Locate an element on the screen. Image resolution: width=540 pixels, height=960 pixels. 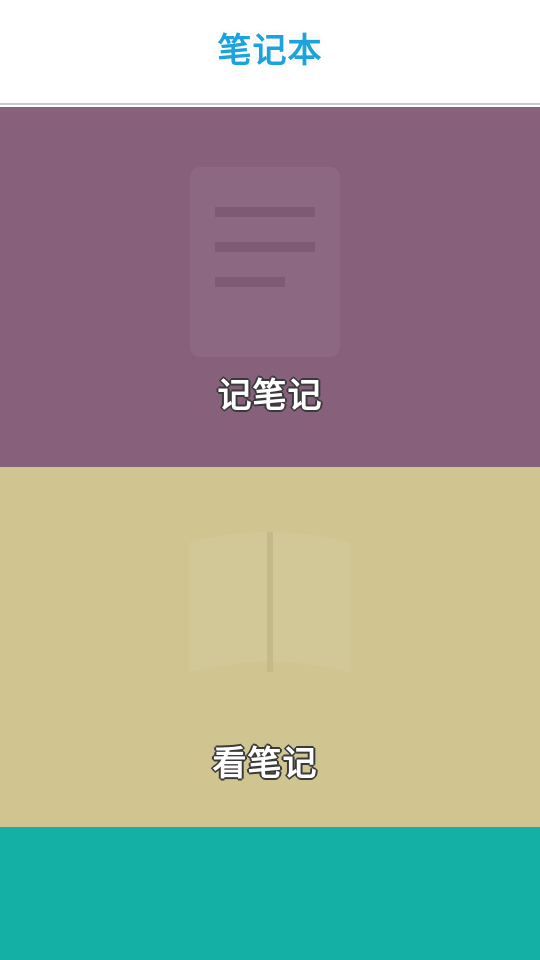
page-title: 笔记本 is located at coordinates (270, 51).